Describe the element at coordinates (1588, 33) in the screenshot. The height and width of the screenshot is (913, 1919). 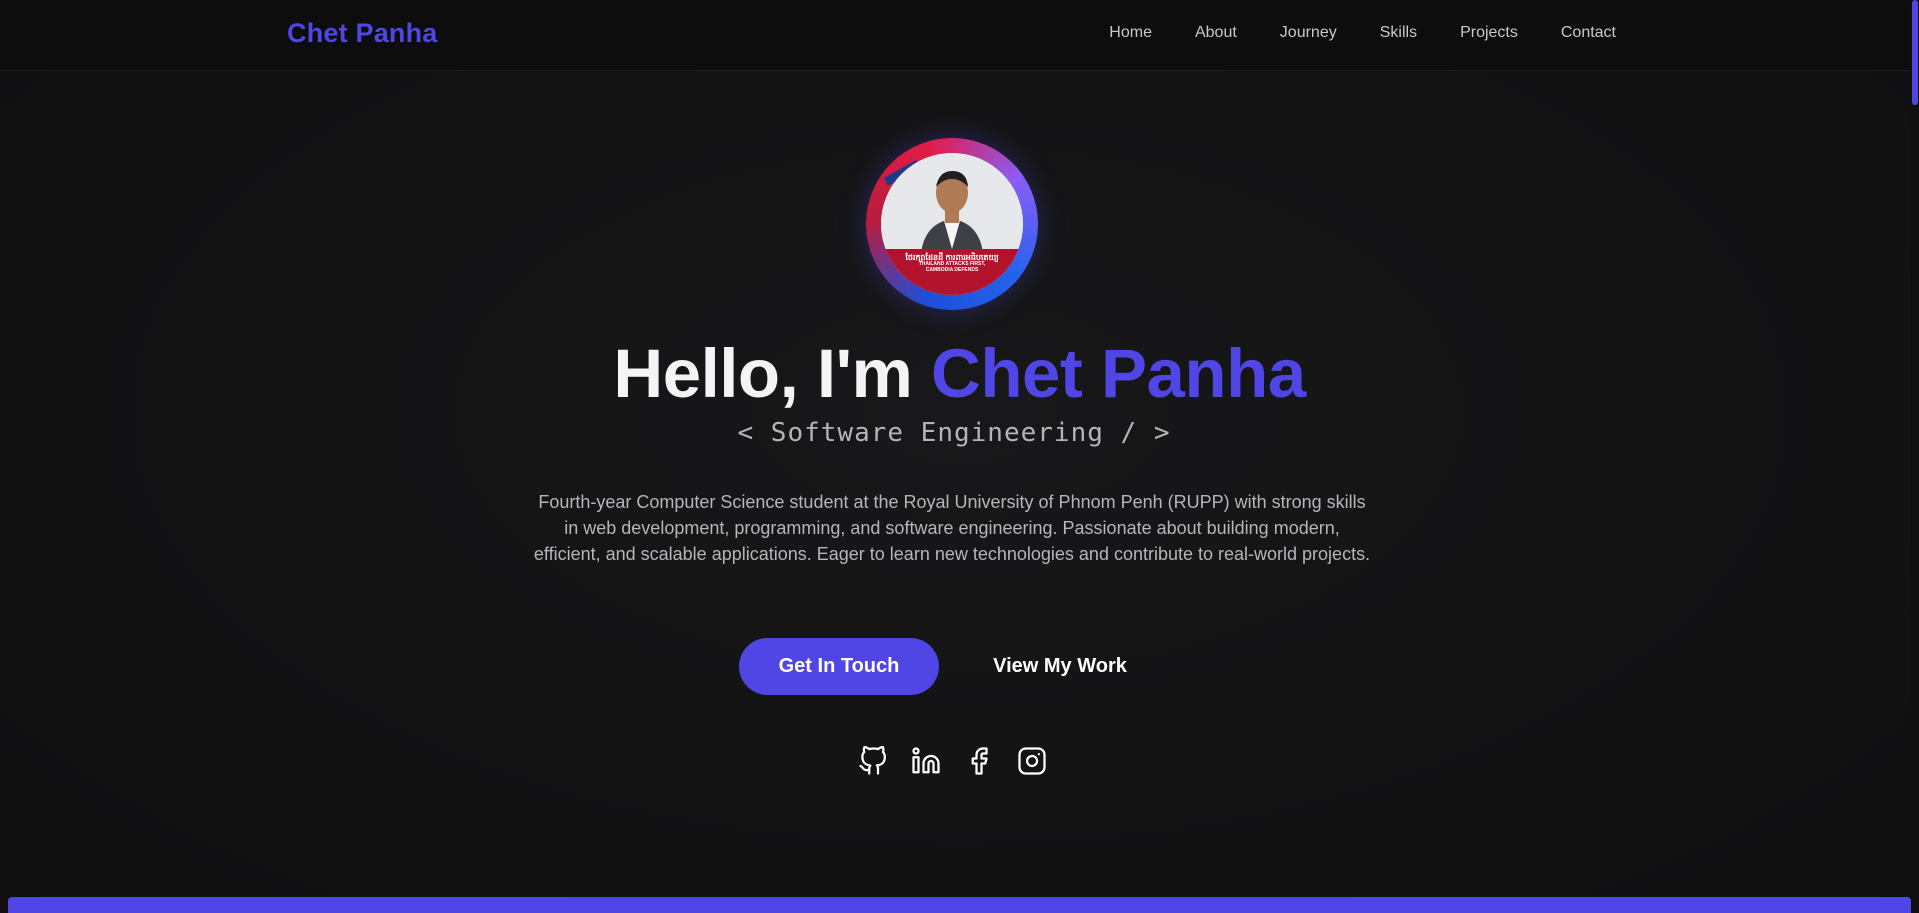
I see `nav-link-contact: Contact` at that location.